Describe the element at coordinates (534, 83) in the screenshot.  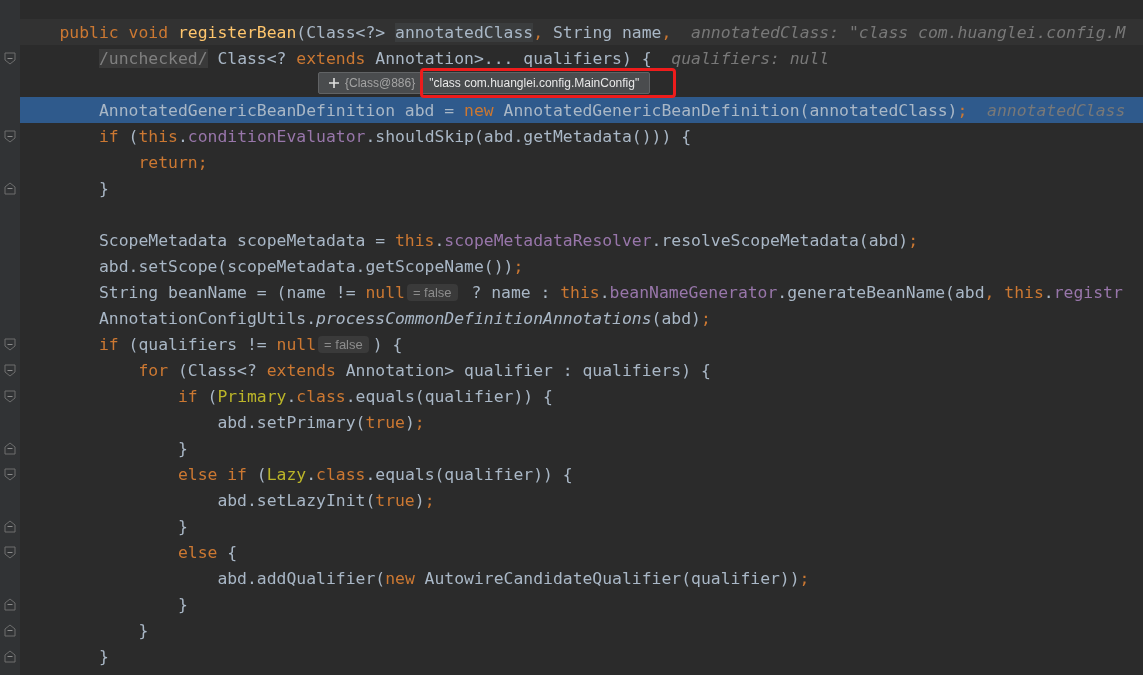
I see `value-text: "class com.huanglei.config.MainConfig"` at that location.